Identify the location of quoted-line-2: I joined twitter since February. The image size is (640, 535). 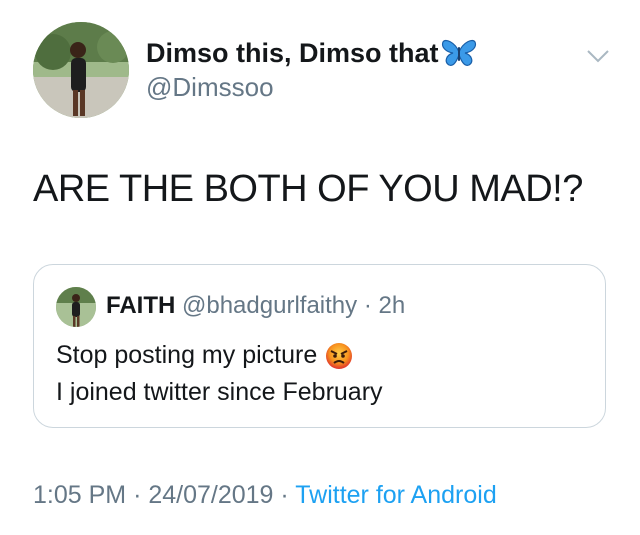
(219, 392).